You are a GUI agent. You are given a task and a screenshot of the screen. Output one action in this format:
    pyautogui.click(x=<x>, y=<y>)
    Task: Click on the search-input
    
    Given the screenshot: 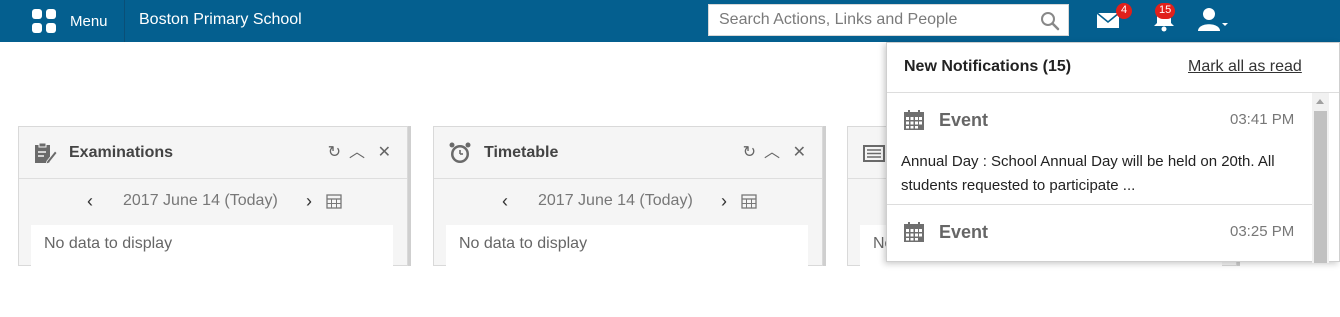 What is the action you would take?
    pyautogui.click(x=869, y=20)
    